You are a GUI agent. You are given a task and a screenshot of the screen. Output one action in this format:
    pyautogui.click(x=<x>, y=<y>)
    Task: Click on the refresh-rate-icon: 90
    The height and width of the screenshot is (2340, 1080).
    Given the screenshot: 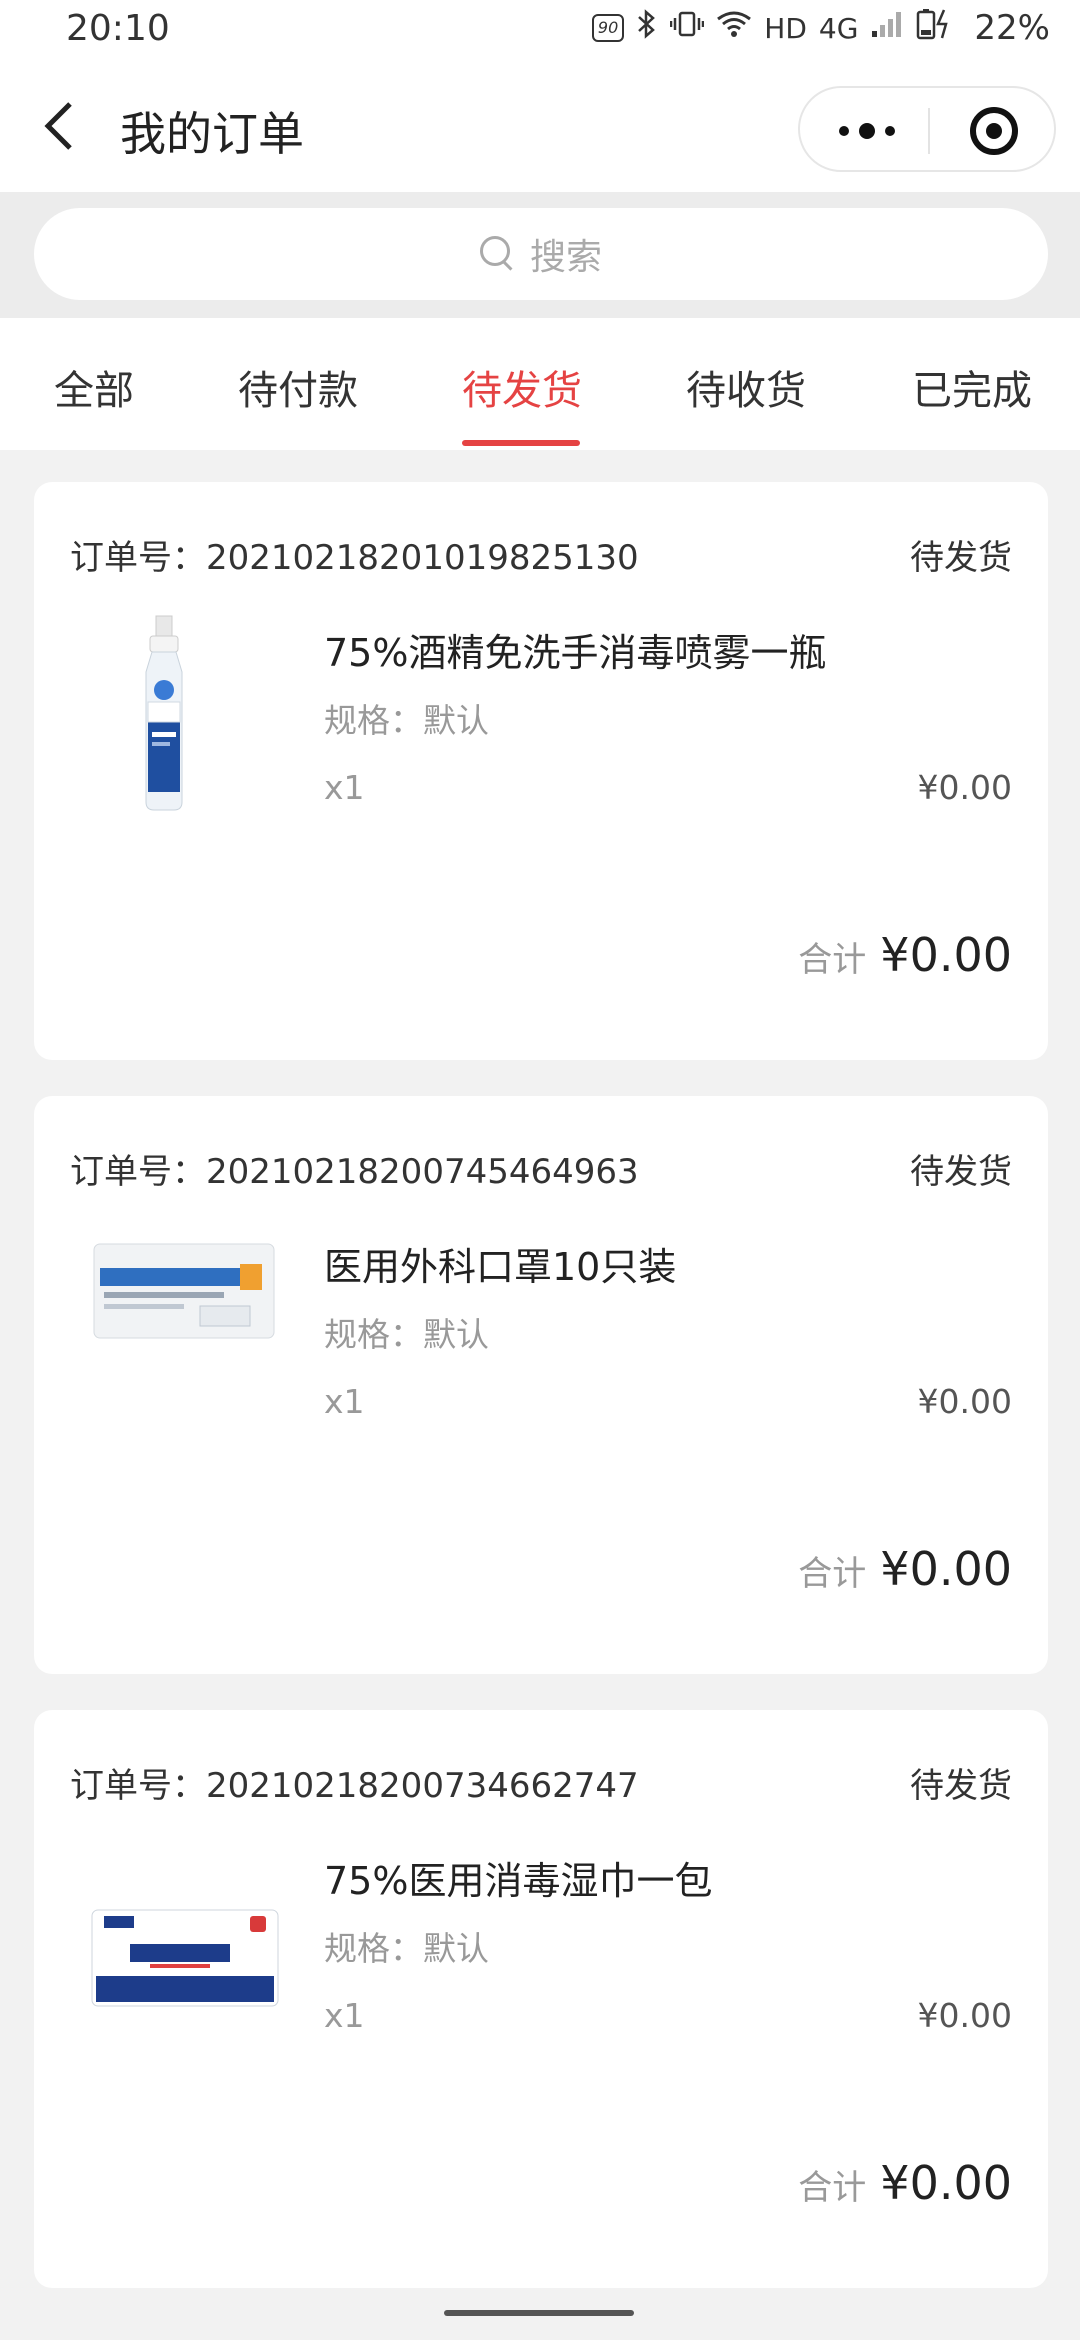 What is the action you would take?
    pyautogui.click(x=608, y=28)
    